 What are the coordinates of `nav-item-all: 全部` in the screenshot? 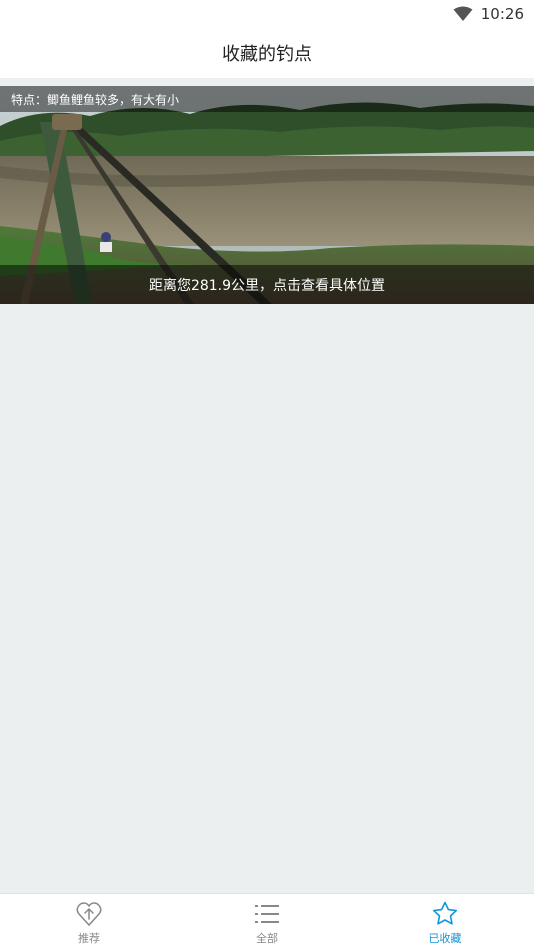 It's located at (267, 921).